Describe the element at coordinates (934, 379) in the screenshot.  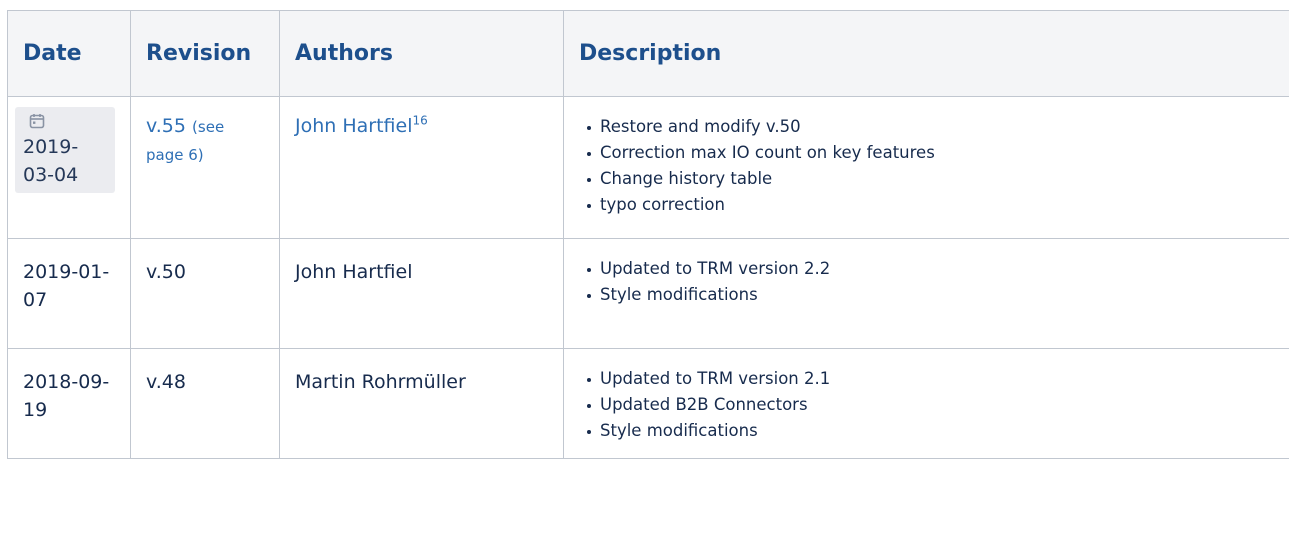
I see `list-item: Updated to TRM version 2.1` at that location.